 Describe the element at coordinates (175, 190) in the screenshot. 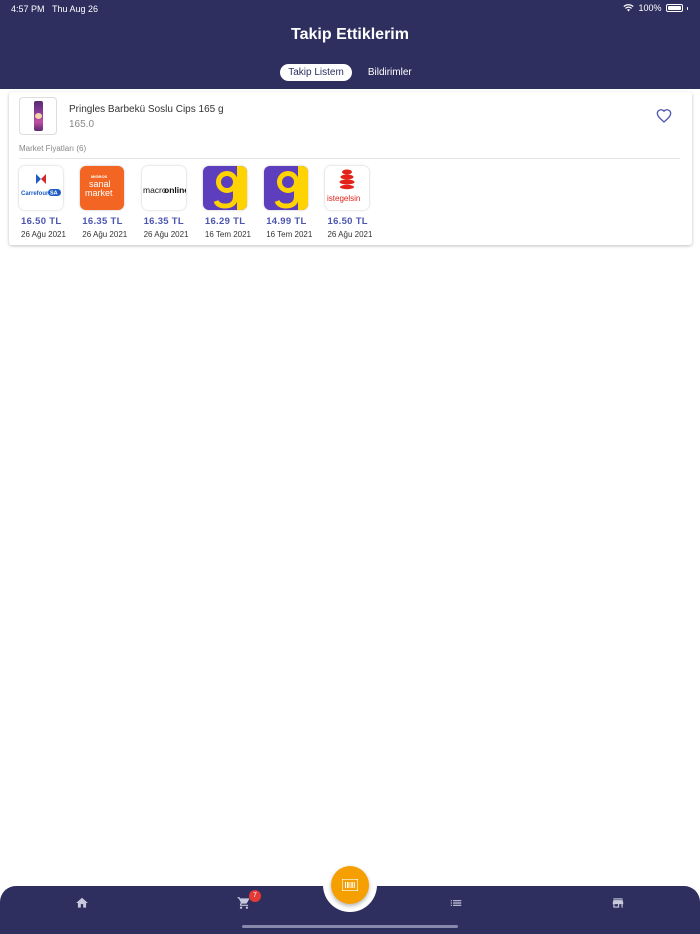

I see `online-text: online` at that location.